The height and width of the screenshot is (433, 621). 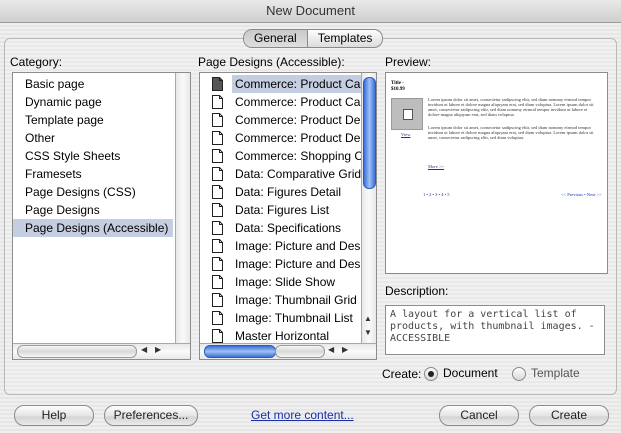 I want to click on design-item-label: Commerce: Shopping C, so click(x=298, y=156).